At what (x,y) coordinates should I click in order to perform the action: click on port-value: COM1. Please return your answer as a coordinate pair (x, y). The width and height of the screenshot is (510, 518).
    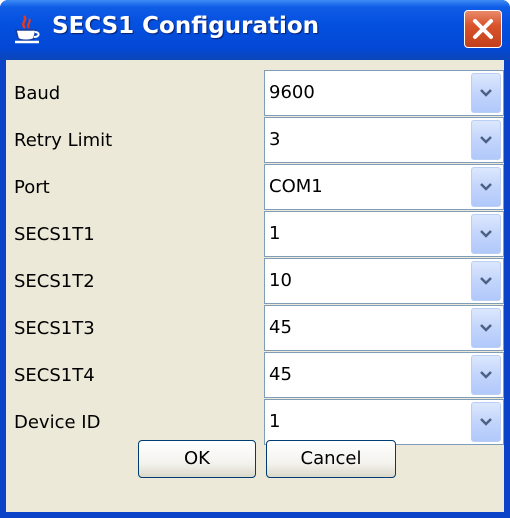
    Looking at the image, I should click on (296, 186).